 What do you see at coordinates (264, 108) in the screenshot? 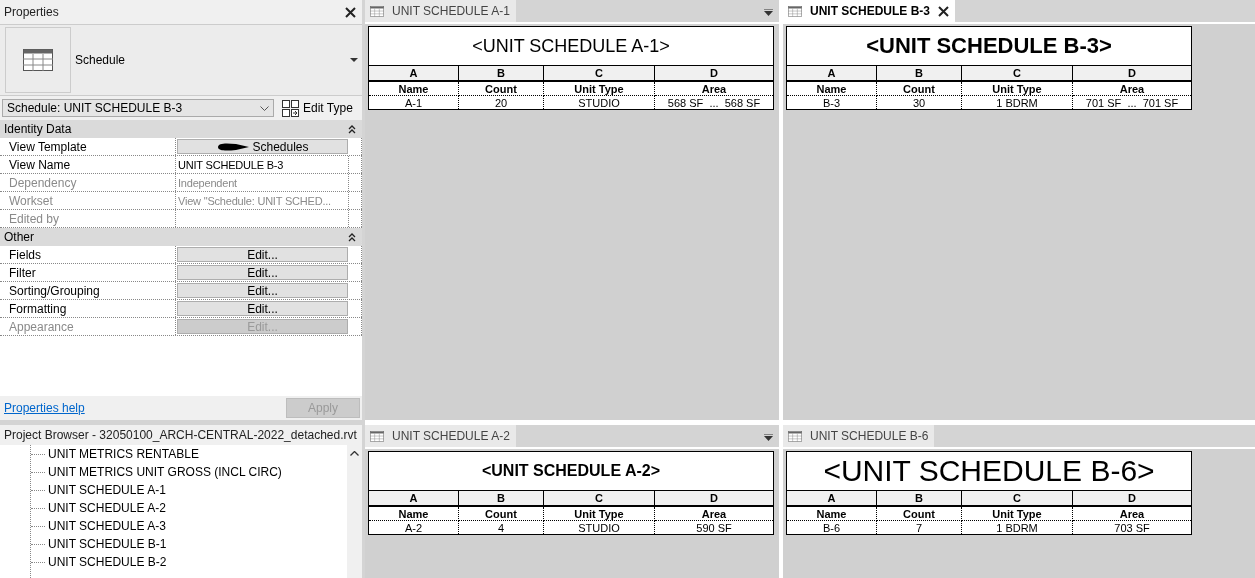
I see `chevron-down-icon` at bounding box center [264, 108].